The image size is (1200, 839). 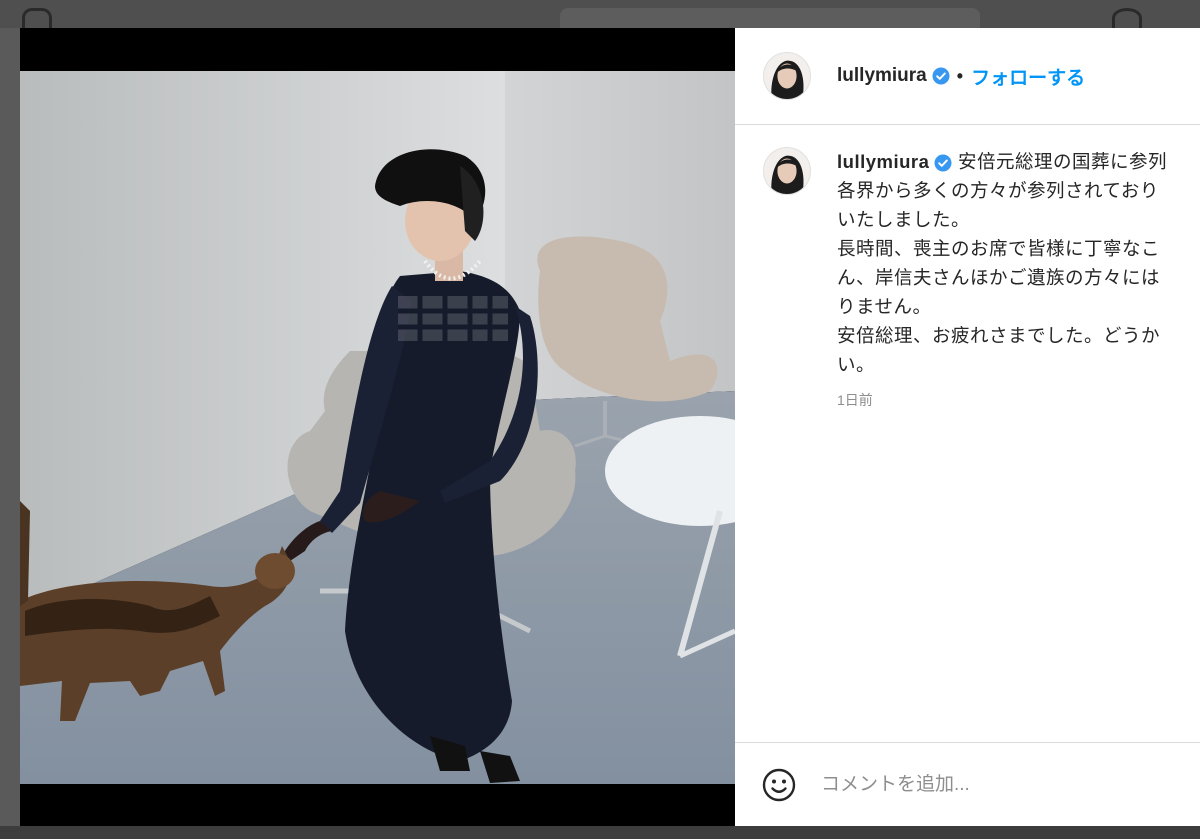 I want to click on comment-input, so click(x=986, y=784).